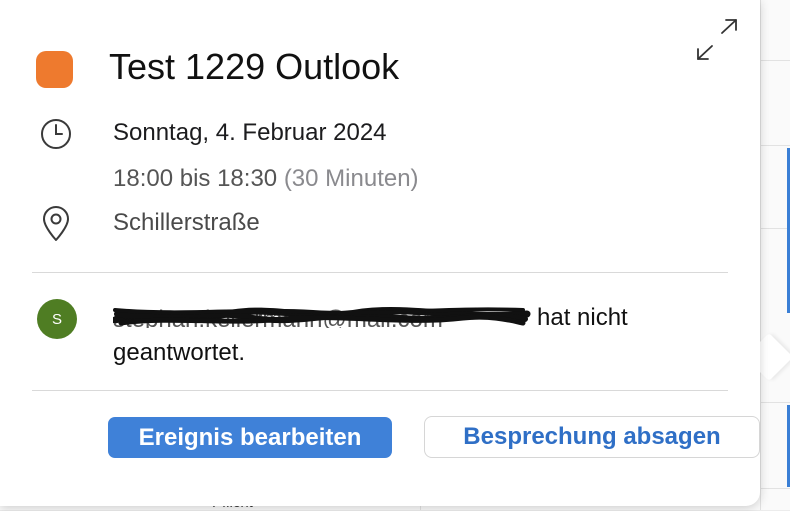 Image resolution: width=790 pixels, height=511 pixels. I want to click on expand-icon, so click(717, 40).